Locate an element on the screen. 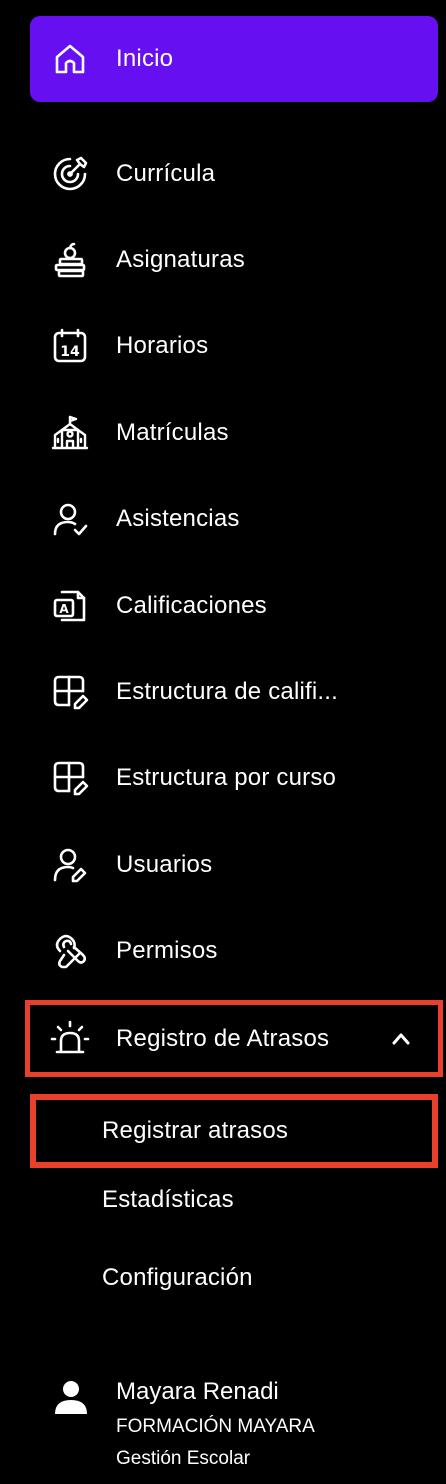 This screenshot has height=1484, width=446. sidebar-item-usuarios: Usuarios is located at coordinates (234, 865).